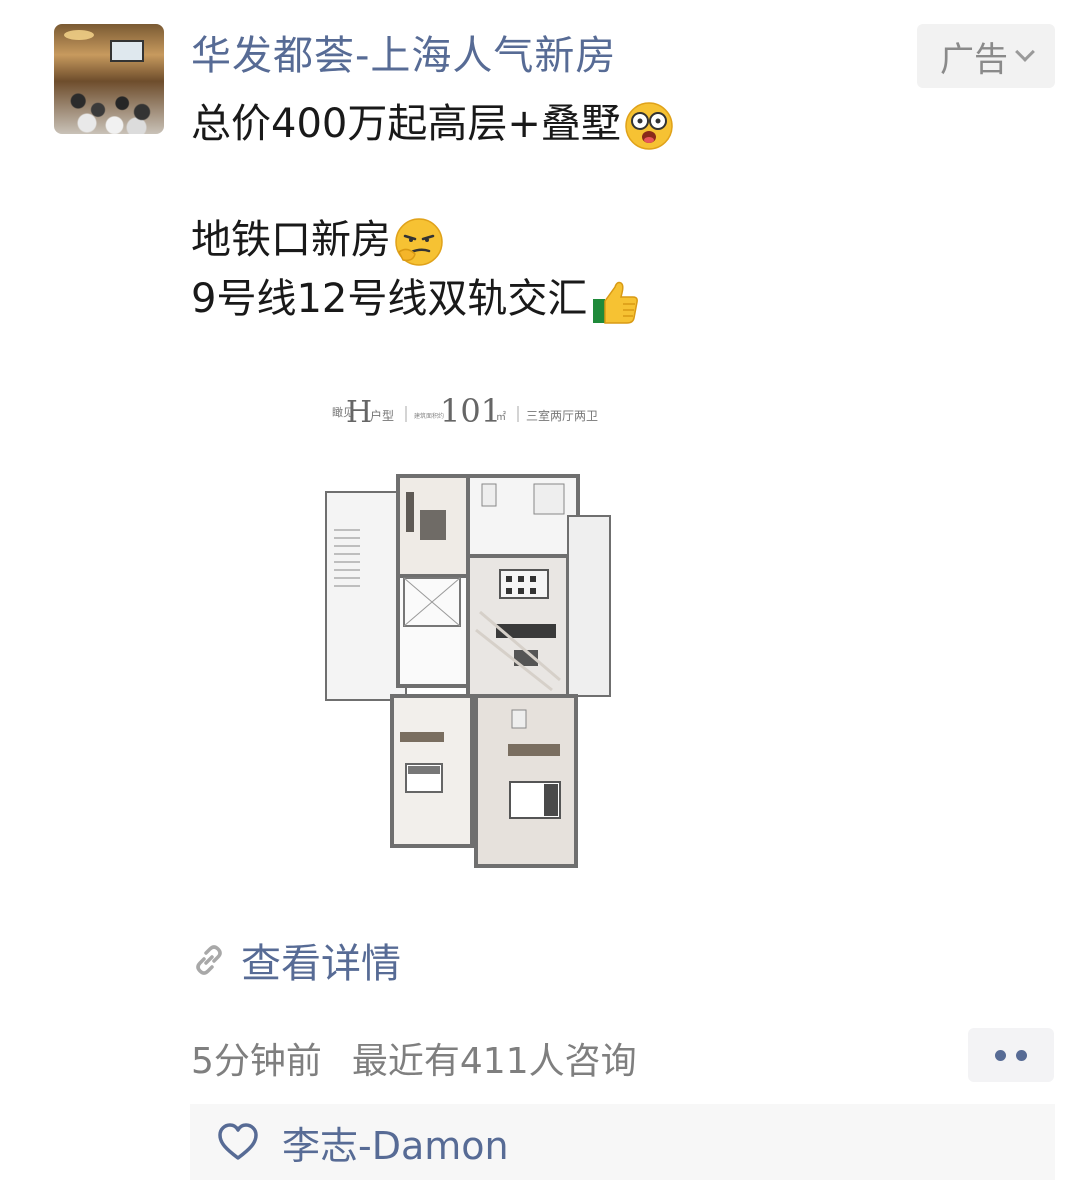 This screenshot has height=1180, width=1088. I want to click on view-details-label: 查看详情, so click(321, 964).